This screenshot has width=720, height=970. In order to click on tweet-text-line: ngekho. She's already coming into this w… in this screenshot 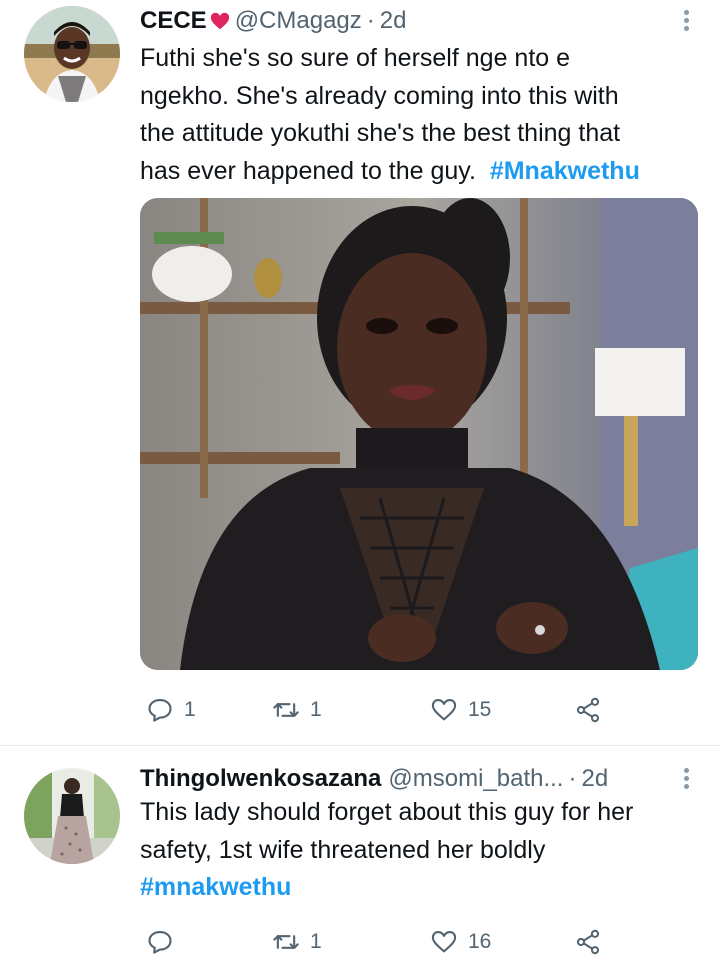, I will do `click(379, 95)`.